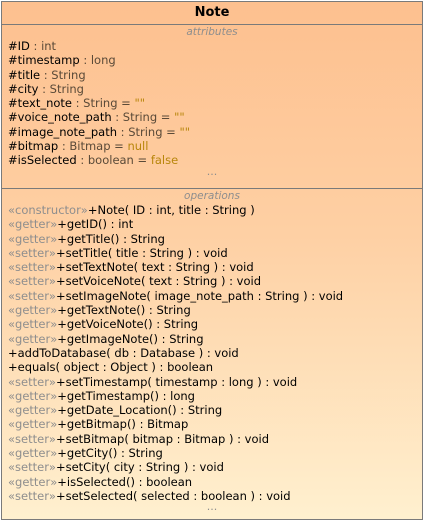 The height and width of the screenshot is (522, 426). I want to click on attribute-type: : int, so click(43, 46).